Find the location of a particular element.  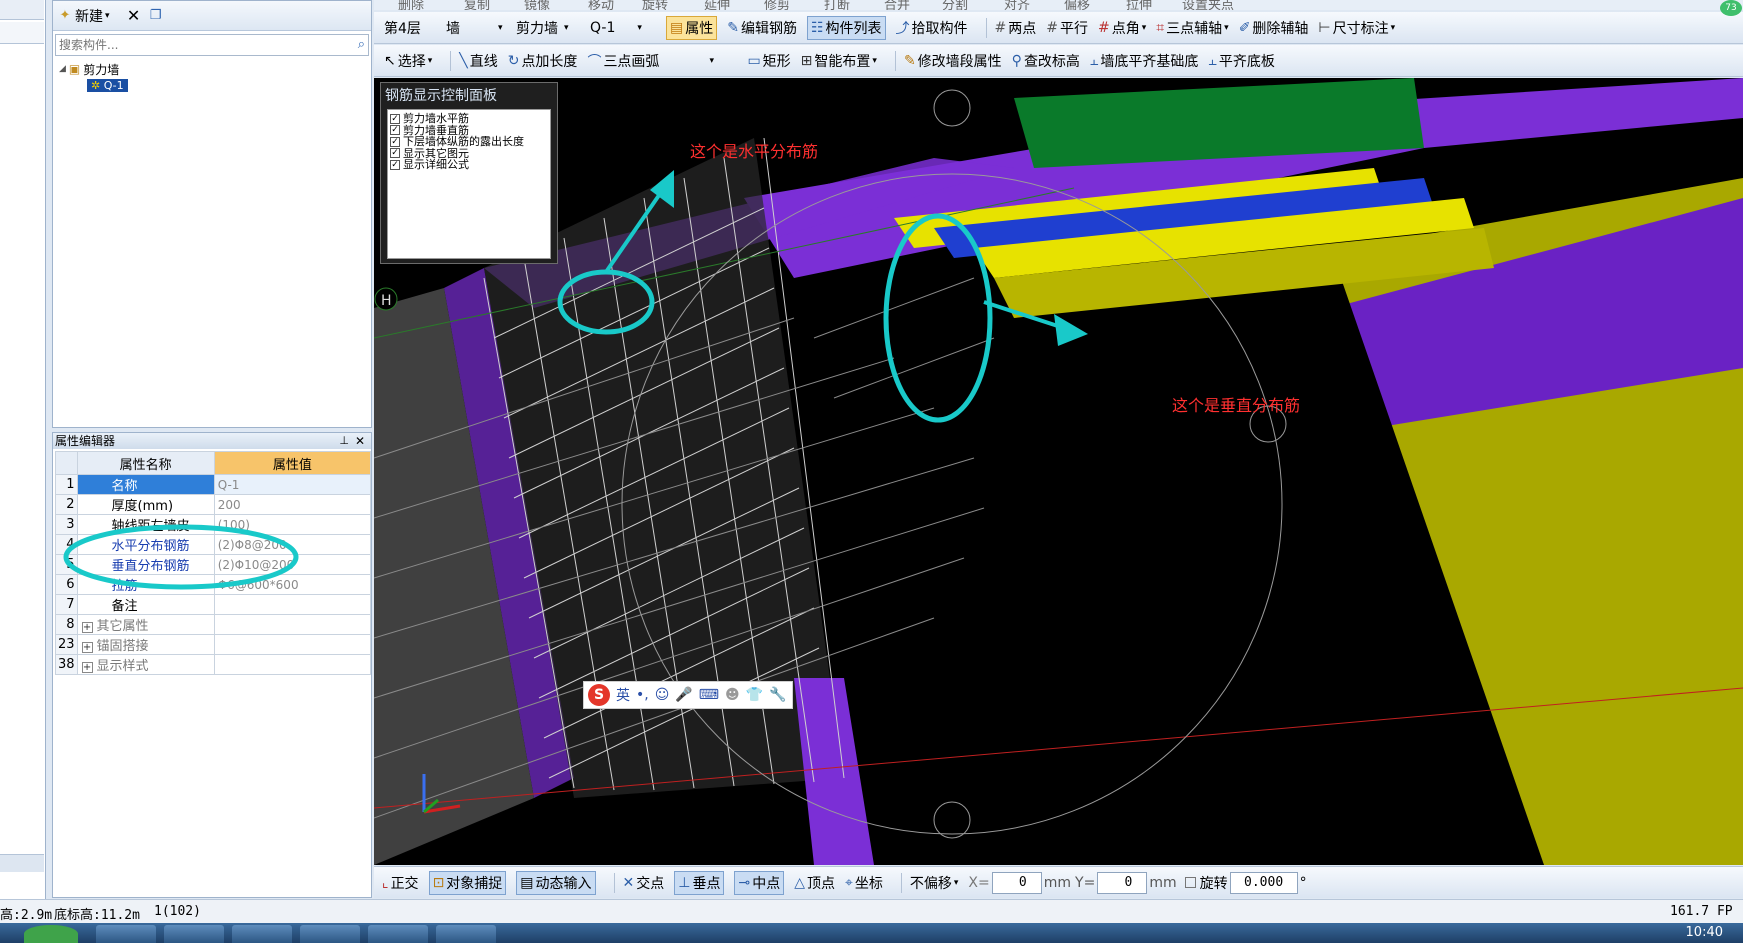

toolbar-rotate: 旋转 is located at coordinates (655, 5).